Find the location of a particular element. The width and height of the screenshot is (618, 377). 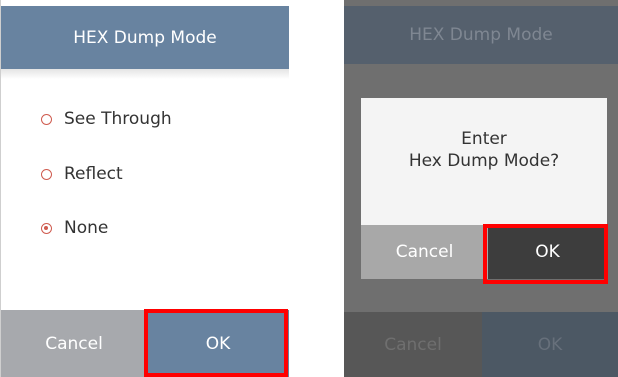

option-reflect: Reflect is located at coordinates (82, 174).